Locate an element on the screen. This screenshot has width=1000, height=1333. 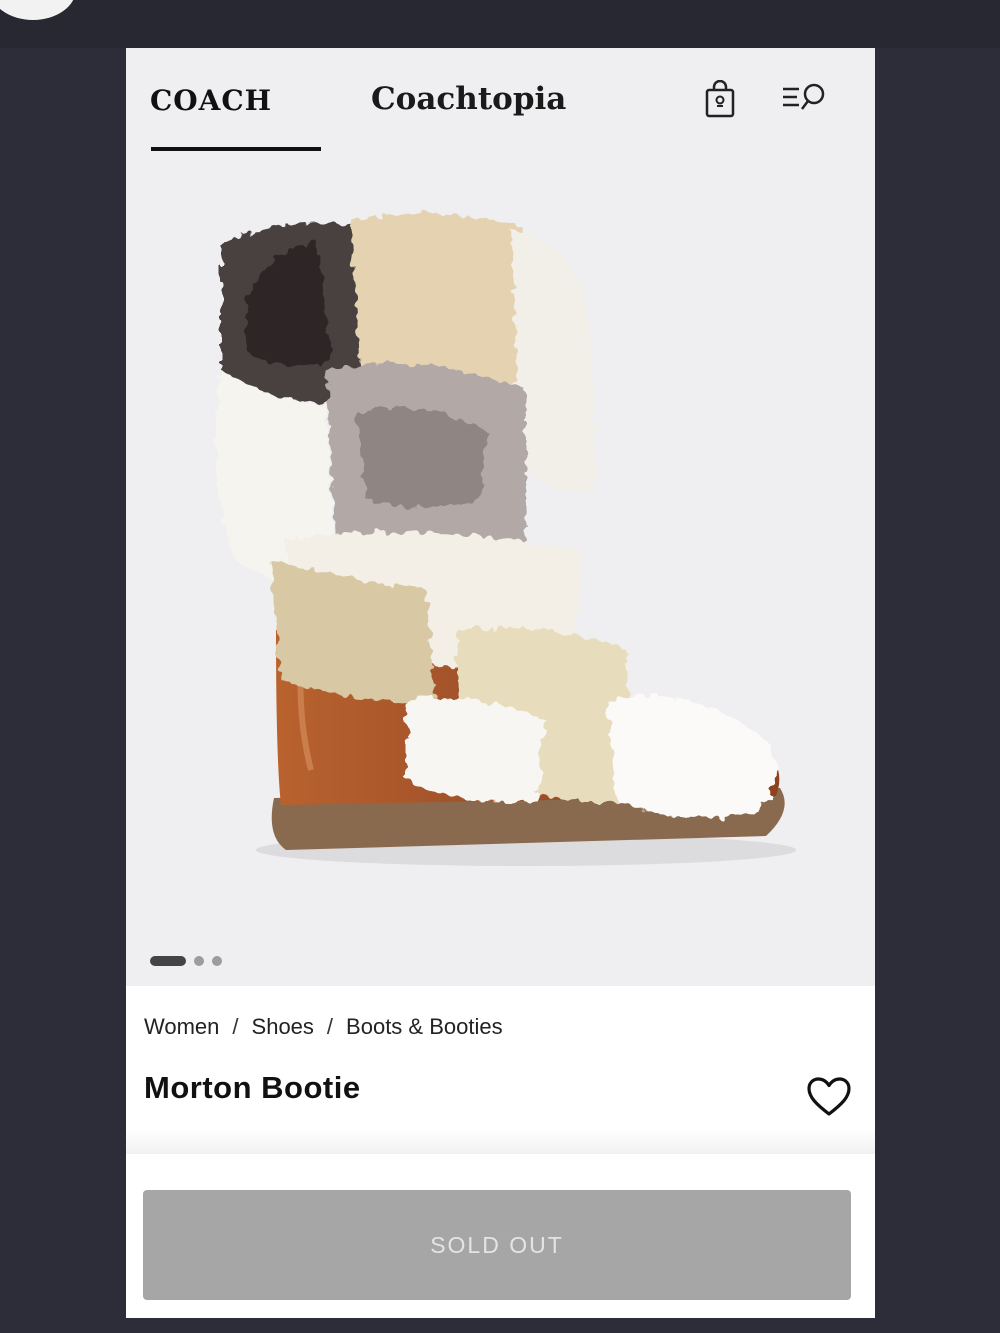
top-bar is located at coordinates (500, 24).